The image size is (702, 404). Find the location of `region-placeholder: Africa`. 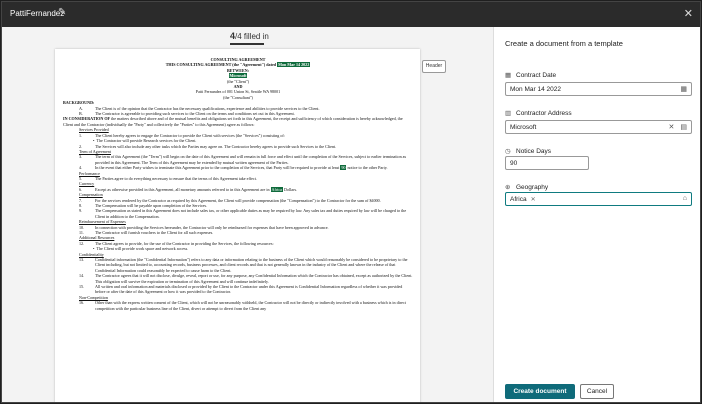

region-placeholder: Africa is located at coordinates (276, 189).